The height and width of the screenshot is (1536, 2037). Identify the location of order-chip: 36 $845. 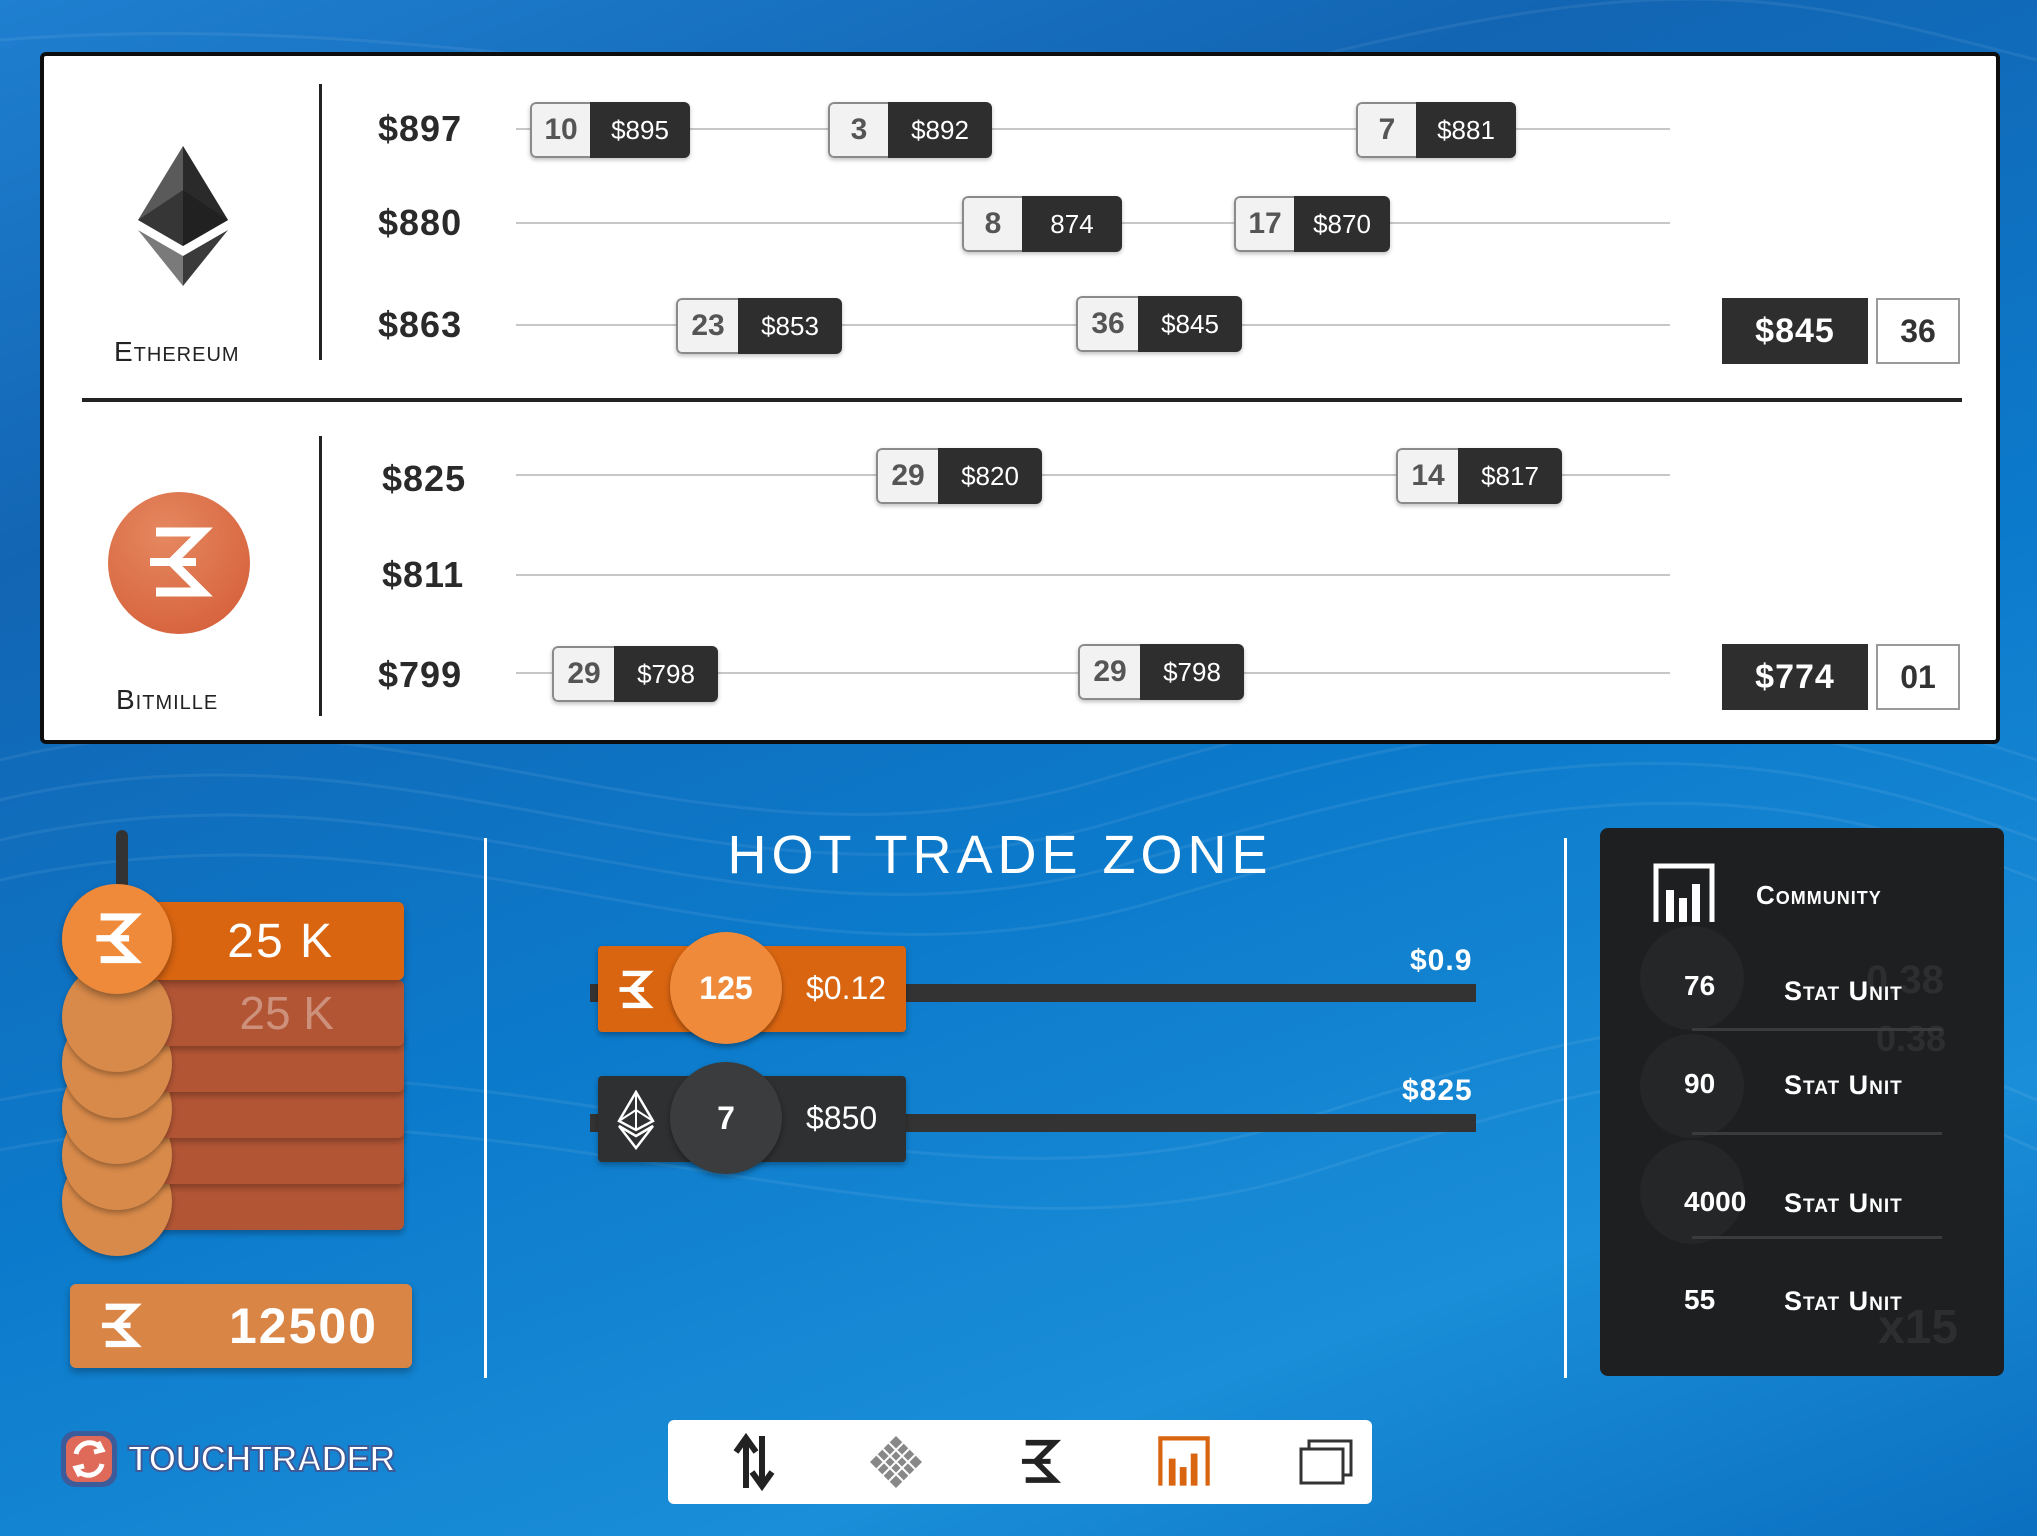
(1159, 324).